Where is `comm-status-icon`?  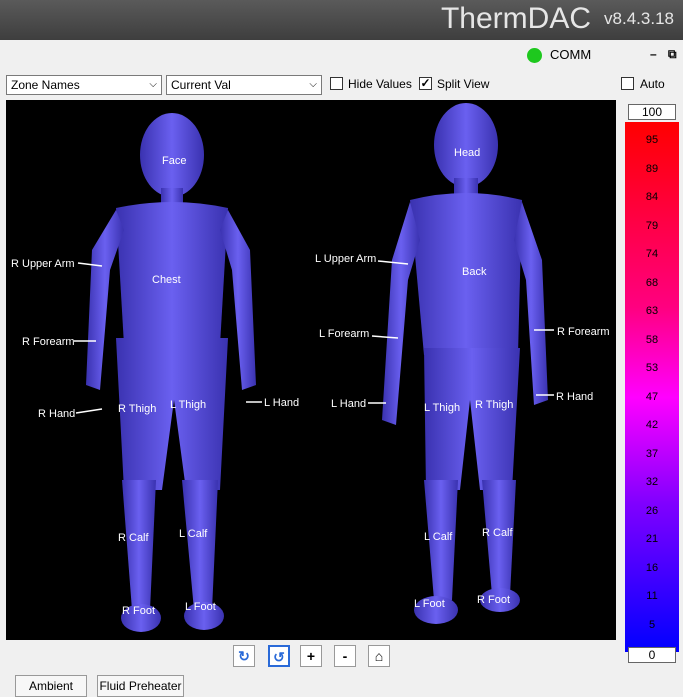
comm-status-icon is located at coordinates (534, 55).